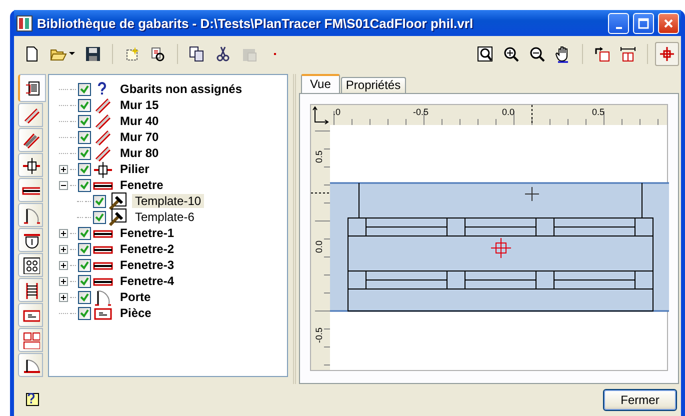 This screenshot has width=685, height=416. Describe the element at coordinates (181, 89) in the screenshot. I see `tree-item: Gbarits non assignés` at that location.